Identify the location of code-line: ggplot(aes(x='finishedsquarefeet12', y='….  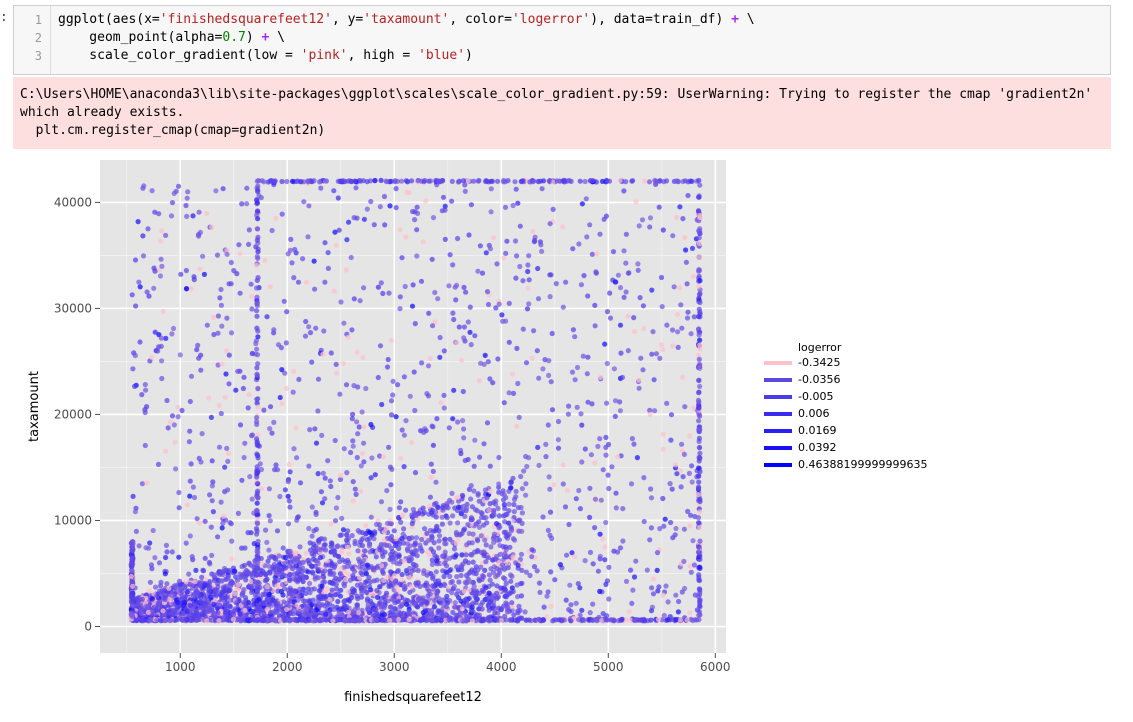
(406, 20).